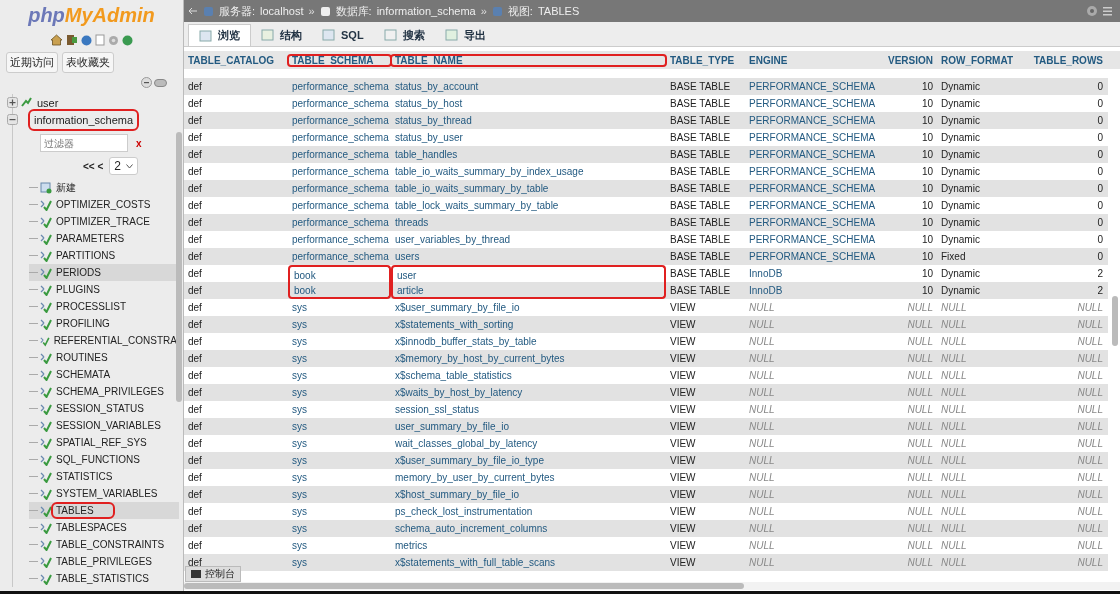  What do you see at coordinates (104, 561) in the screenshot?
I see `table-item: TABLE_PRIVILEGES` at bounding box center [104, 561].